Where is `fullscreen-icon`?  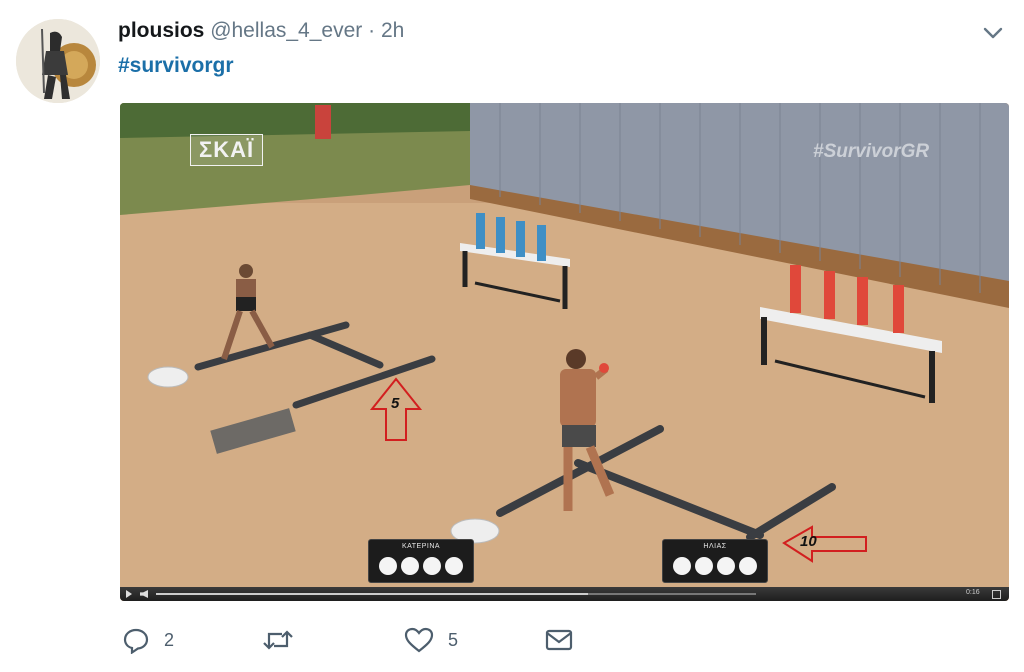
fullscreen-icon is located at coordinates (996, 594).